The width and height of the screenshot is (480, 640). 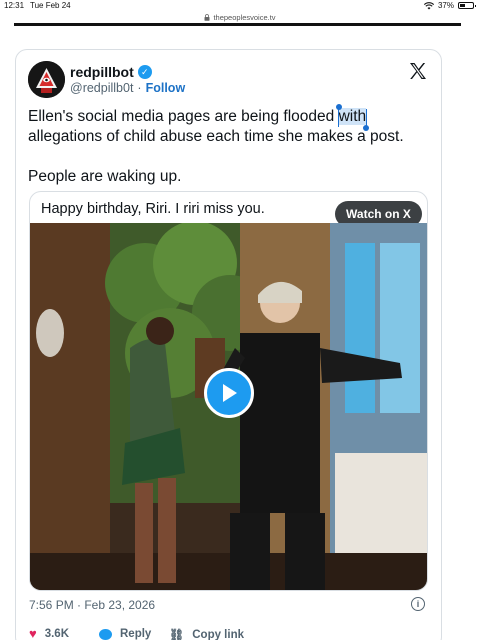 What do you see at coordinates (136, 634) in the screenshot?
I see `reply-label: Reply` at bounding box center [136, 634].